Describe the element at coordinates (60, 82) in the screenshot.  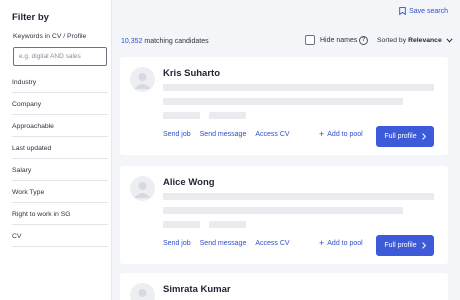
I see `filter-industry: Industry` at that location.